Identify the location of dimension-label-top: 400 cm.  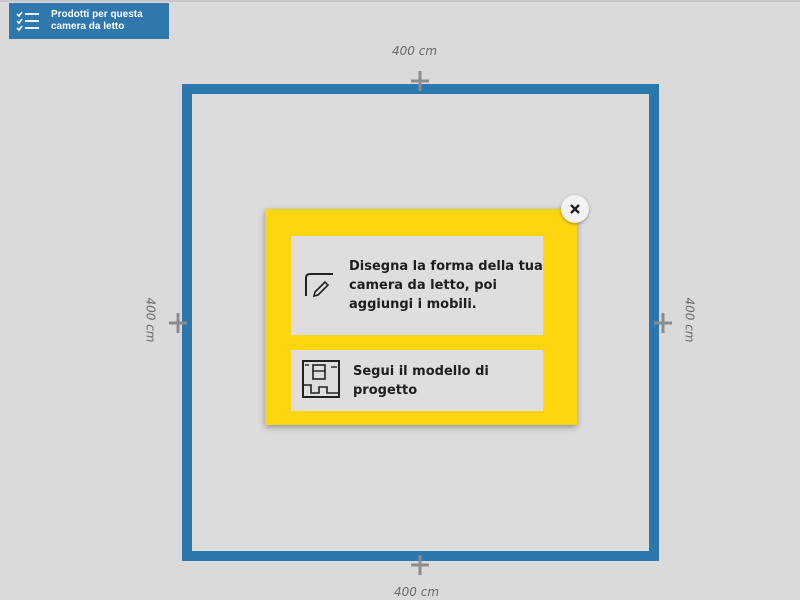
(415, 51).